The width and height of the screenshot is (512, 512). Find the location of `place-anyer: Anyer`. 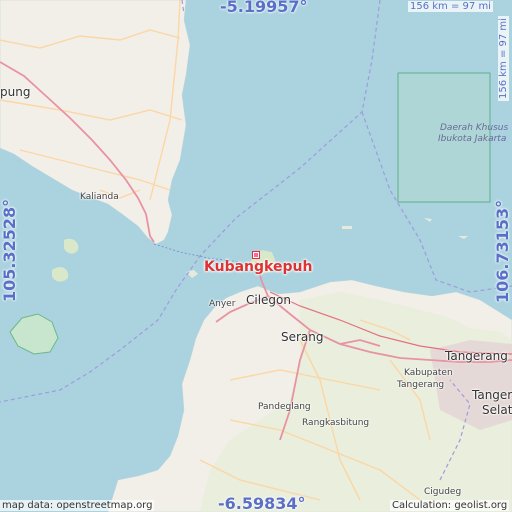

place-anyer: Anyer is located at coordinates (222, 304).